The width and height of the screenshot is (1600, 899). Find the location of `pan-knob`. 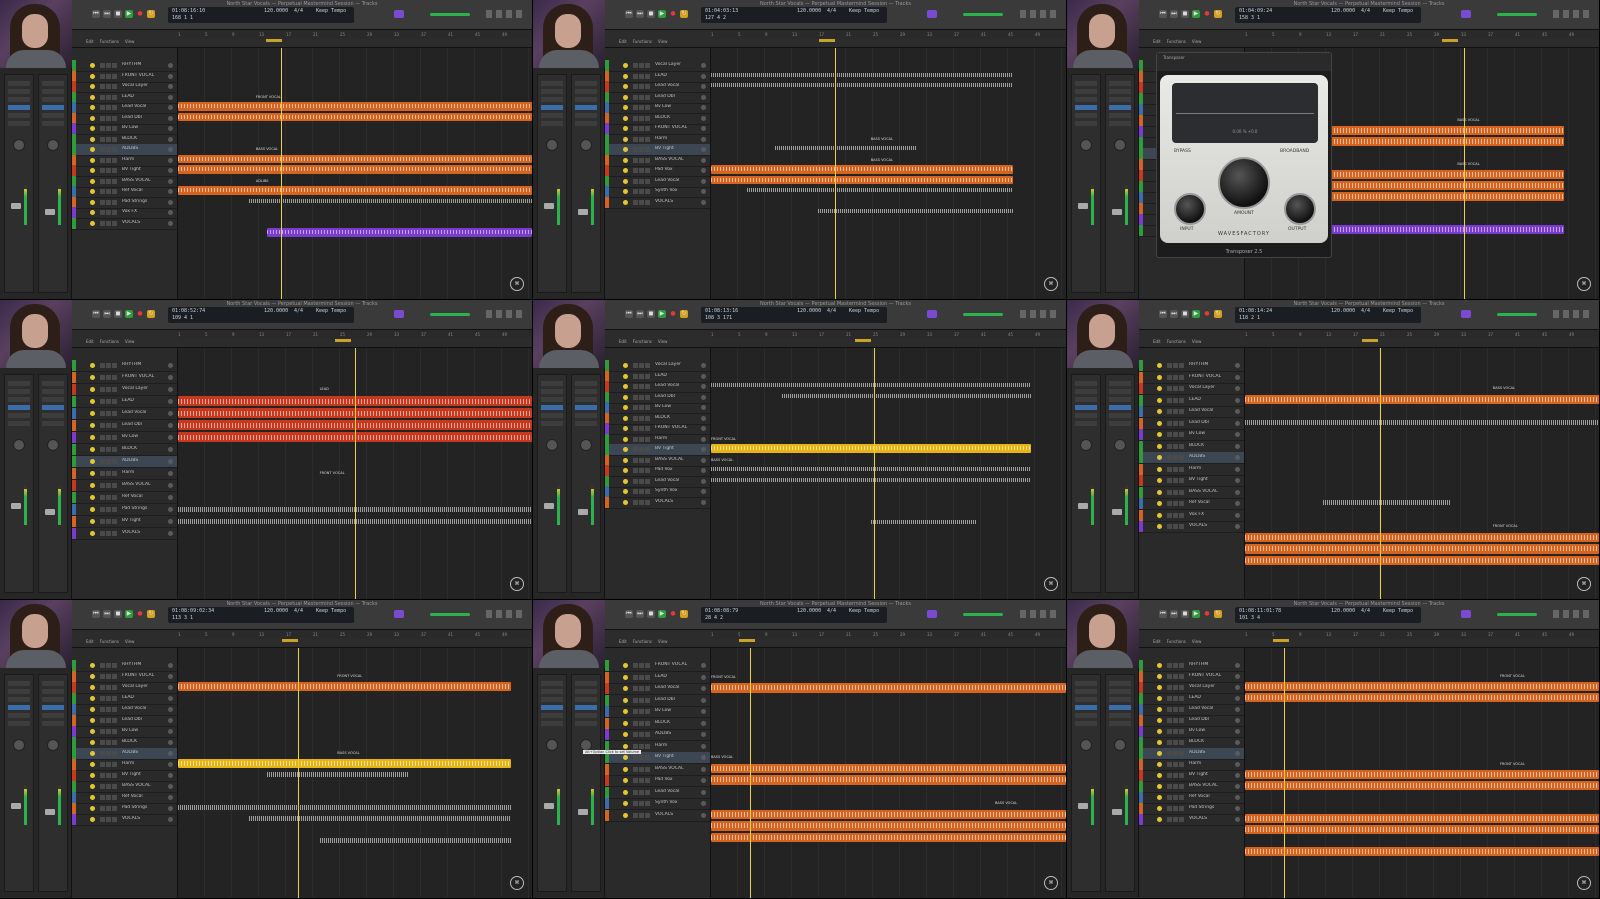

pan-knob is located at coordinates (53, 745).